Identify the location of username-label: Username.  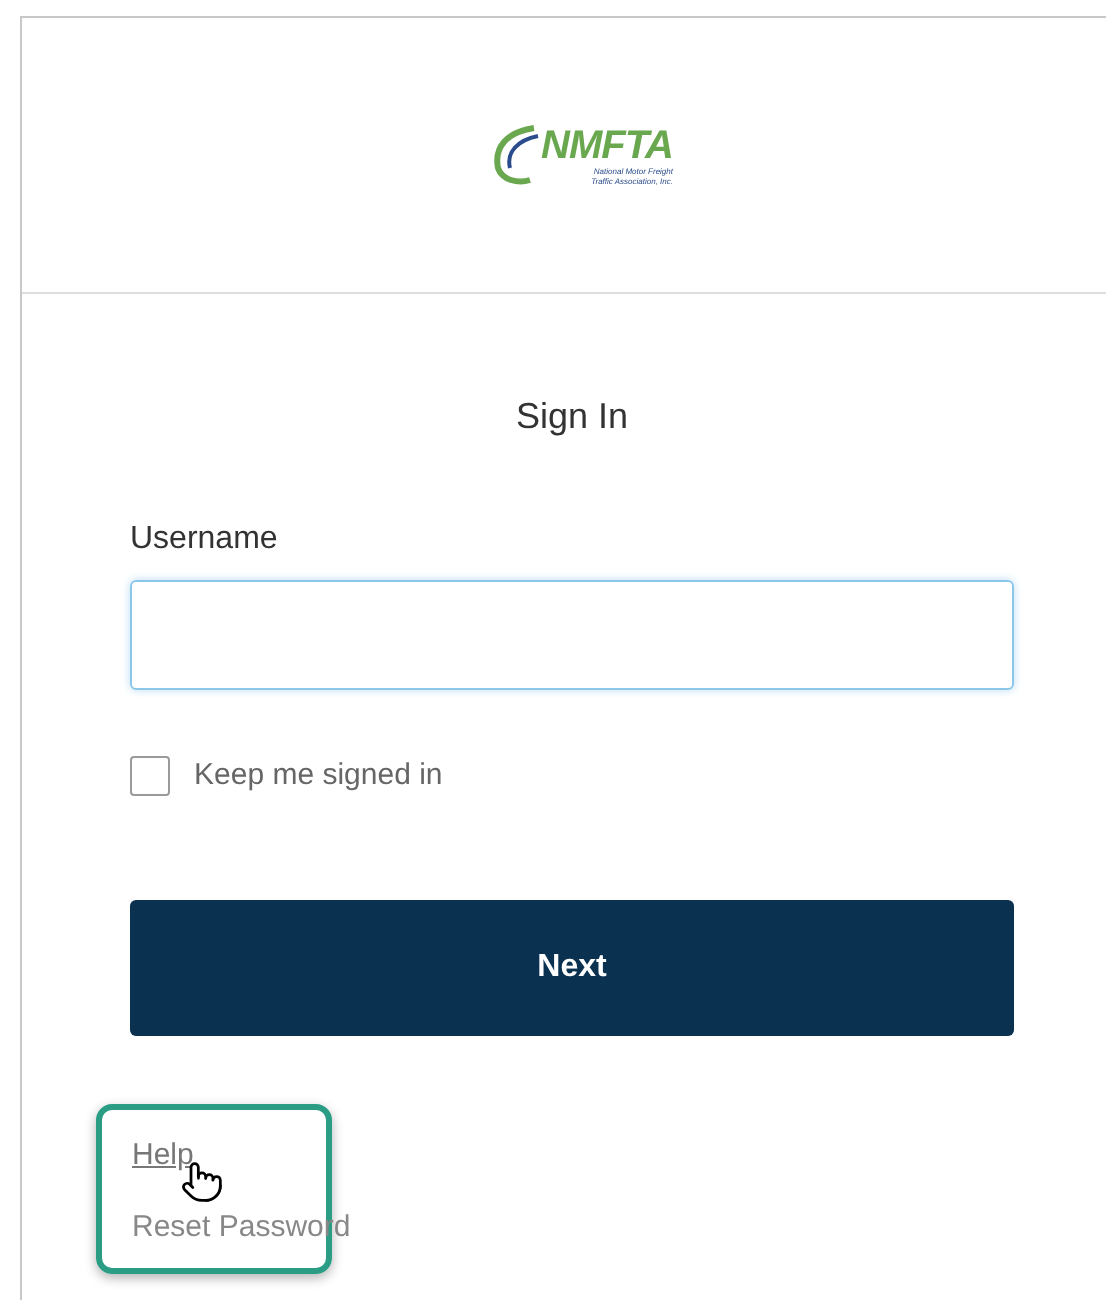
(205, 540).